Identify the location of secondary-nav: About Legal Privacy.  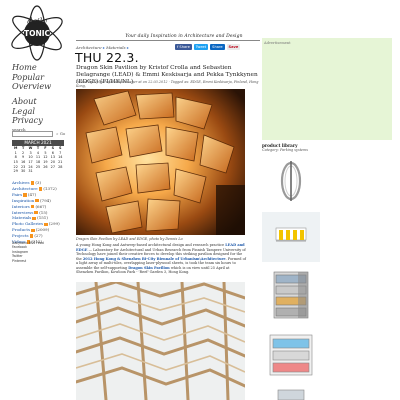
(27, 111).